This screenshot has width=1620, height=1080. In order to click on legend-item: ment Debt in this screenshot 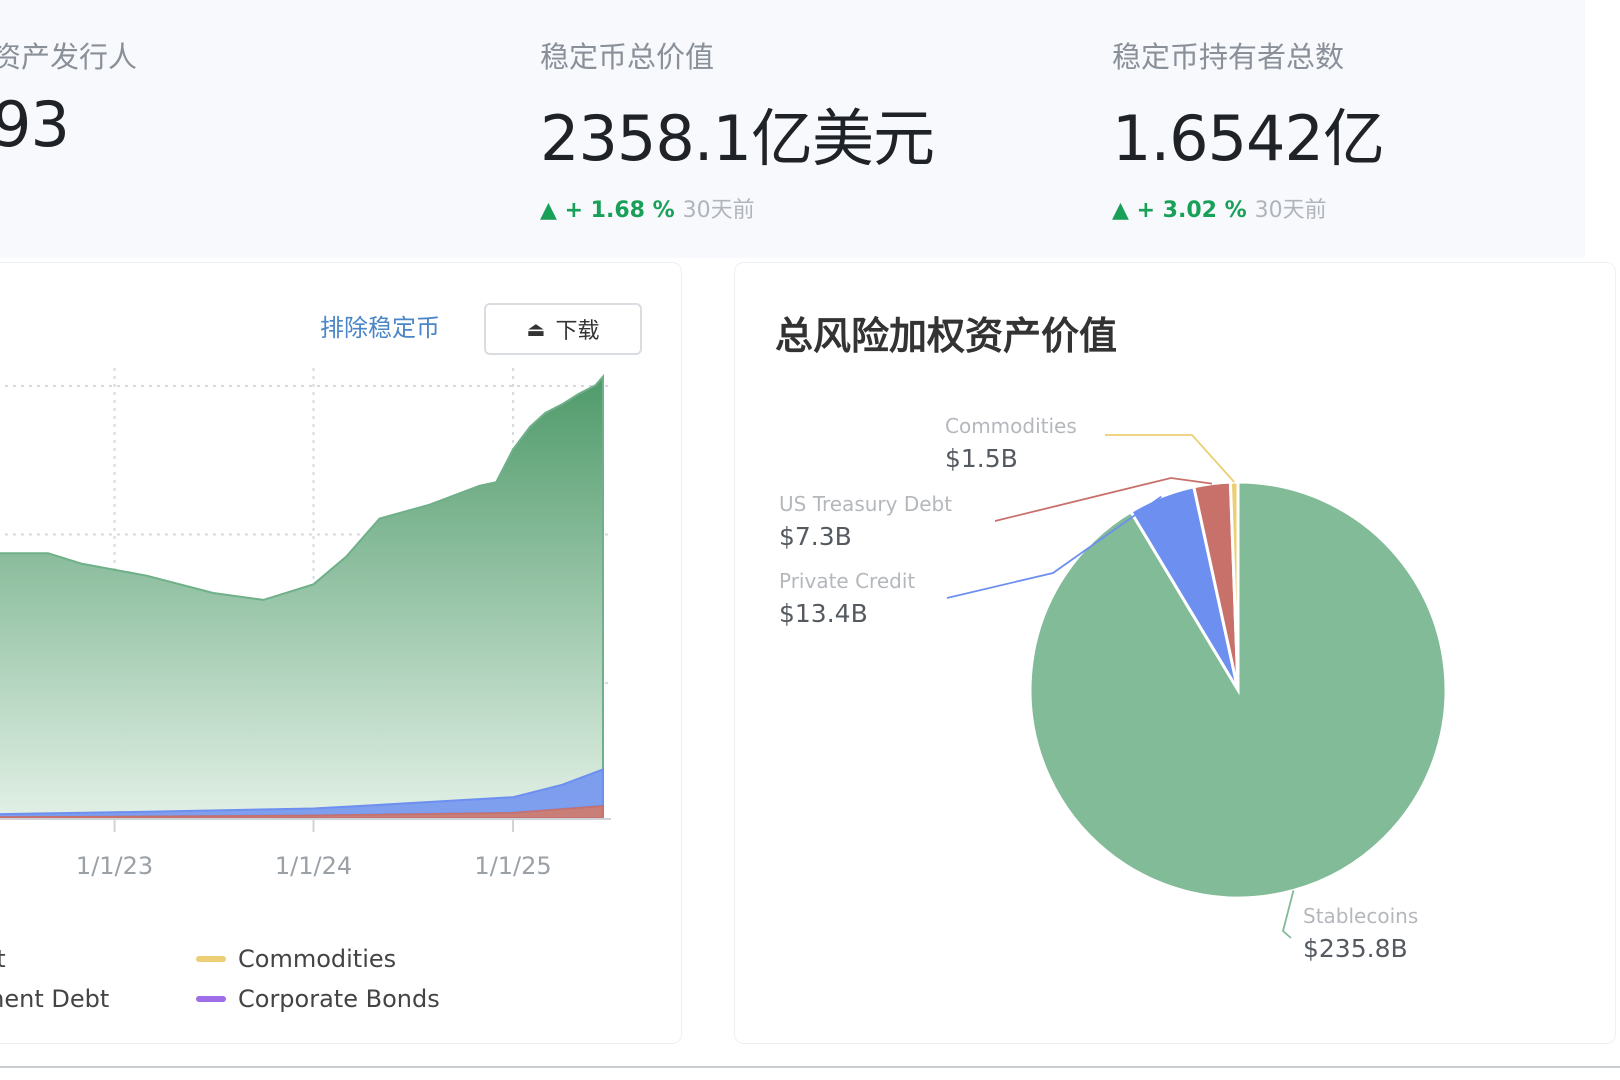, I will do `click(54, 999)`.